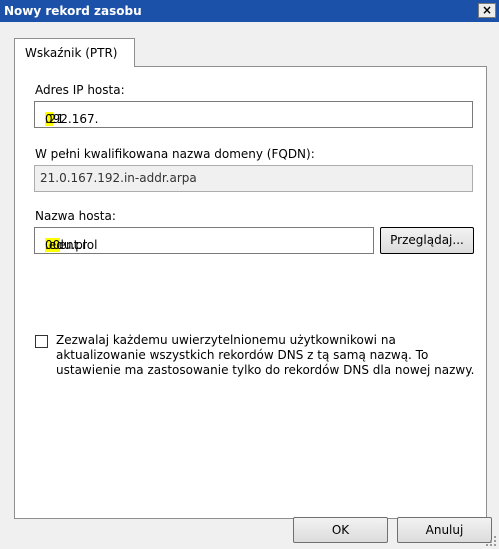 This screenshot has height=549, width=499. Describe the element at coordinates (80, 90) in the screenshot. I see `ip-address-label: Adres IP hosta:` at that location.